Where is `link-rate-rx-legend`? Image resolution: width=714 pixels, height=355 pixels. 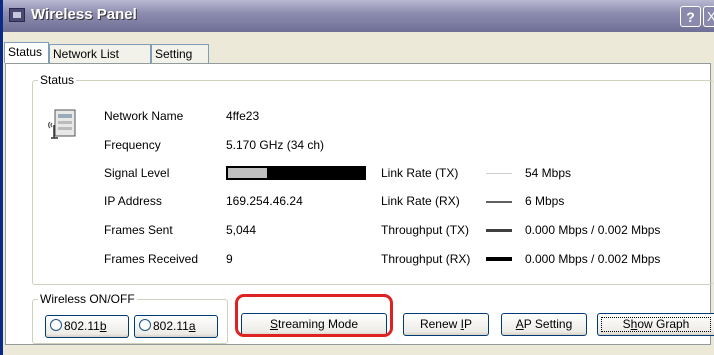
link-rate-rx-legend is located at coordinates (499, 202).